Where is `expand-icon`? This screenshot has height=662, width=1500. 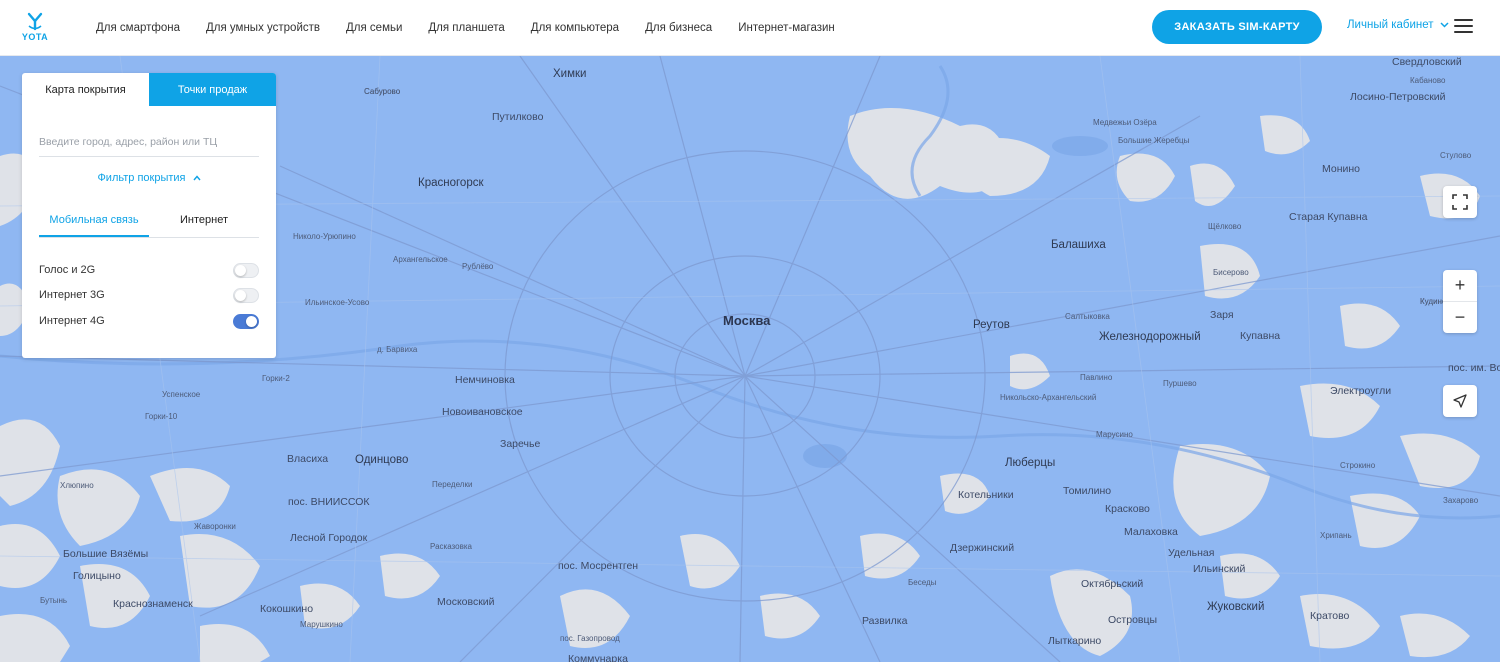 expand-icon is located at coordinates (1460, 202).